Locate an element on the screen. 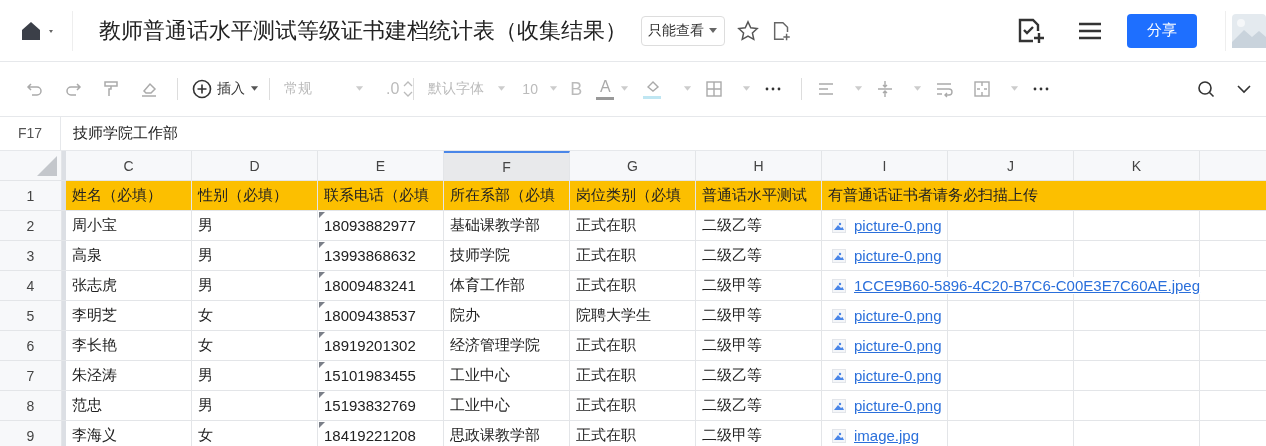  column-header: D is located at coordinates (255, 165).